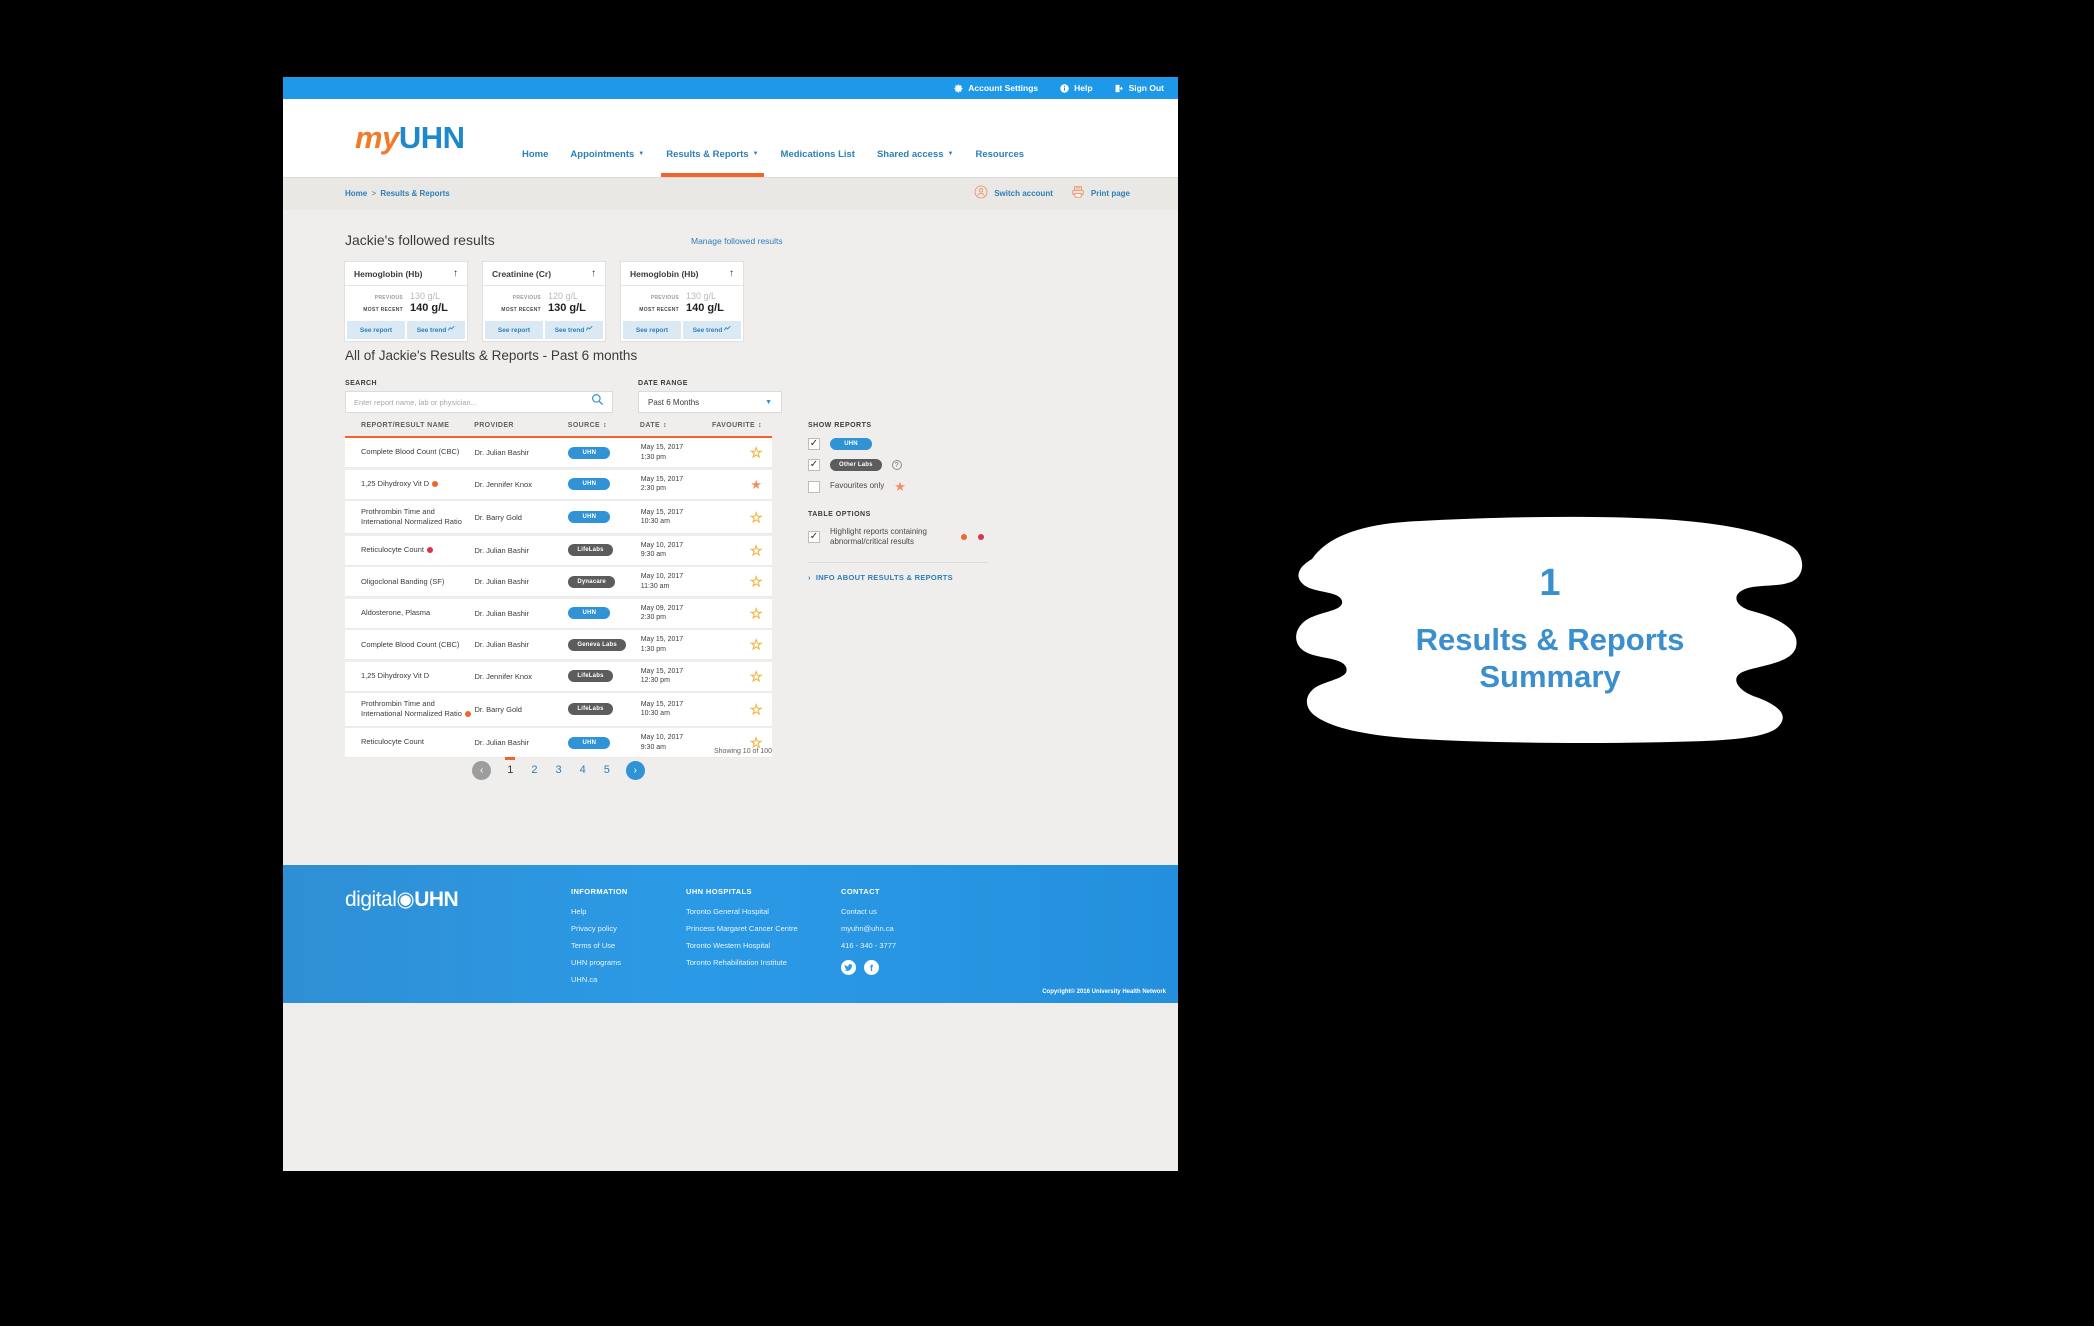 The image size is (2094, 1326). I want to click on checkbox-favourites-only, so click(814, 486).